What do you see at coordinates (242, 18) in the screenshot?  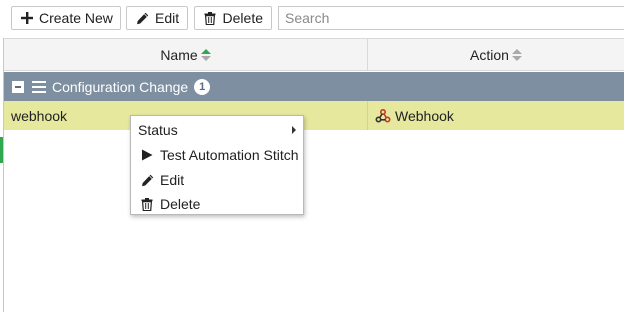 I see `delete-label: Delete` at bounding box center [242, 18].